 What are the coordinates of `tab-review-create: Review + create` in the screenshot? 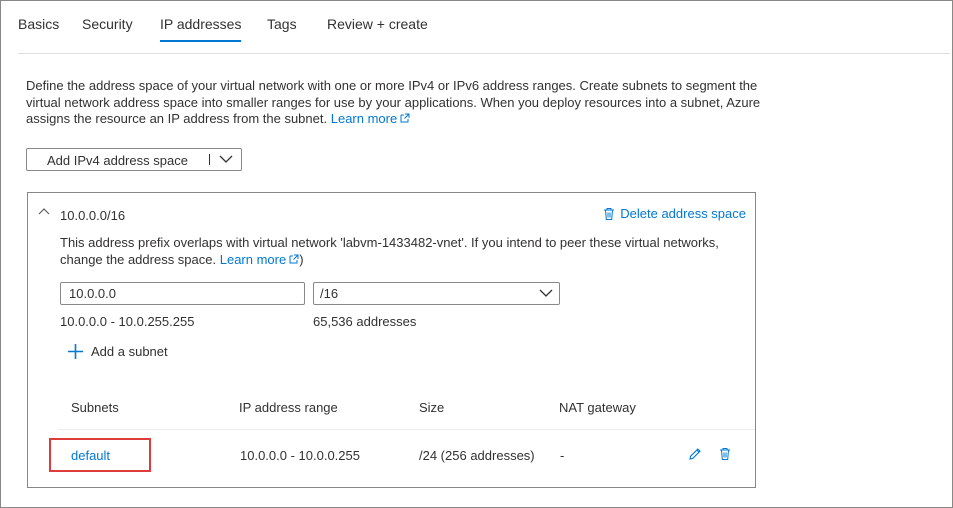 It's located at (377, 24).